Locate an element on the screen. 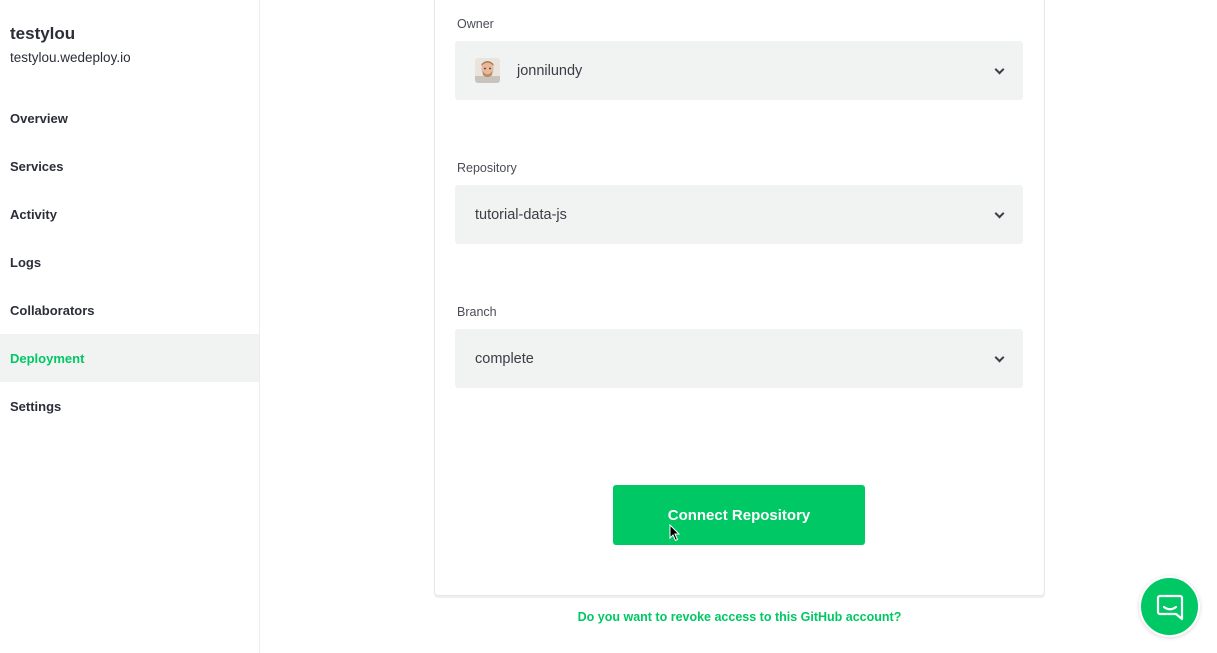 The image size is (1217, 653). sidebar-item-deployment: Deployment is located at coordinates (129, 358).